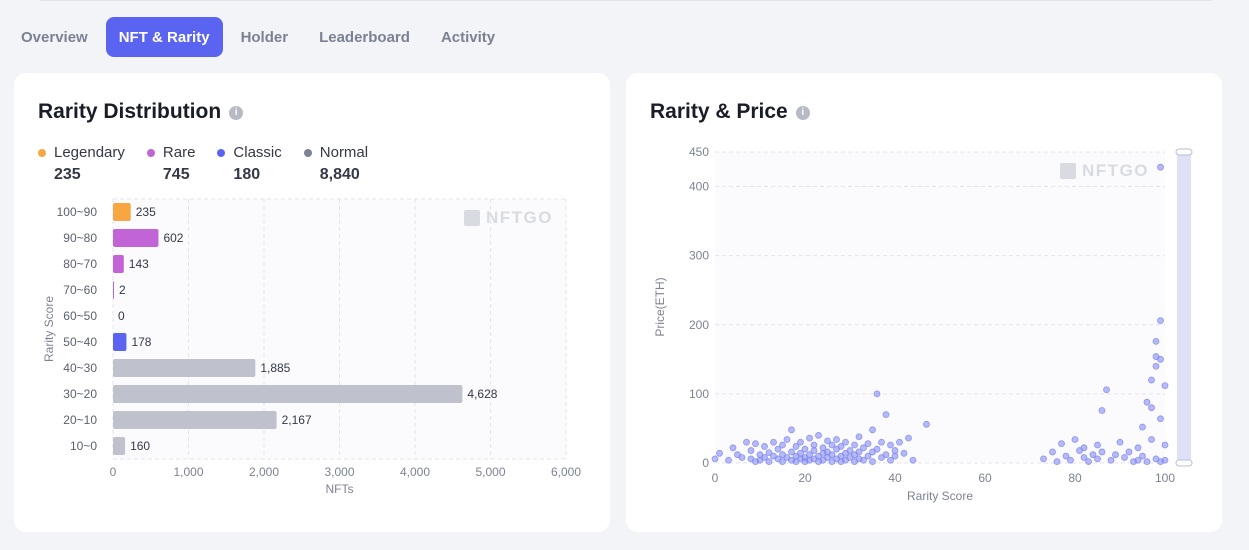 This screenshot has height=550, width=1249. What do you see at coordinates (80, 290) in the screenshot?
I see `y-tick-label: 70~60` at bounding box center [80, 290].